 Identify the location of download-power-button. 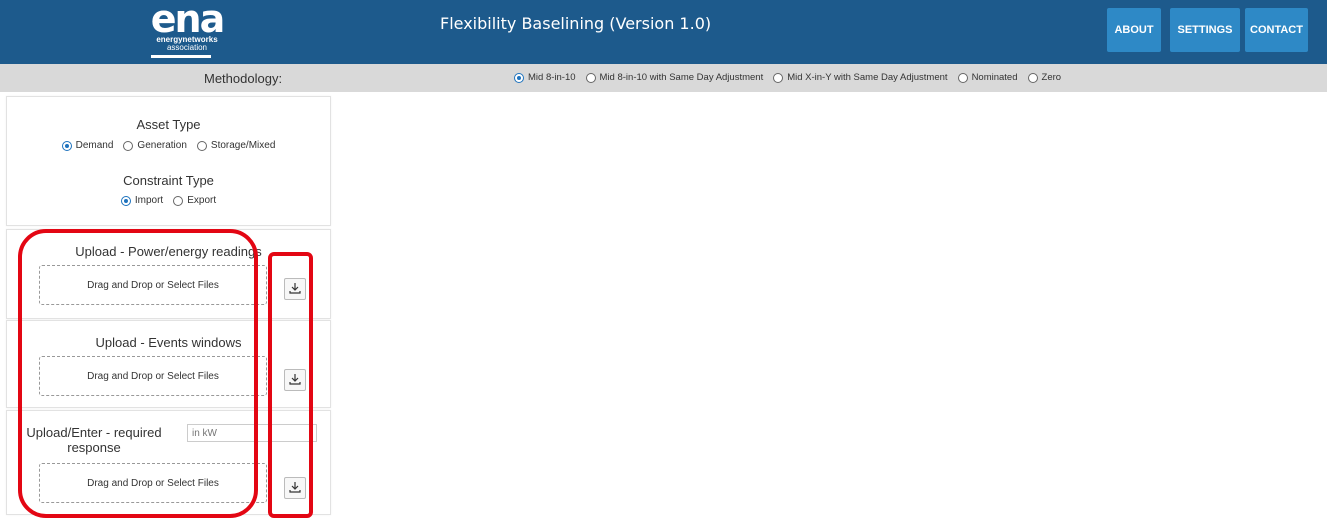
(295, 289).